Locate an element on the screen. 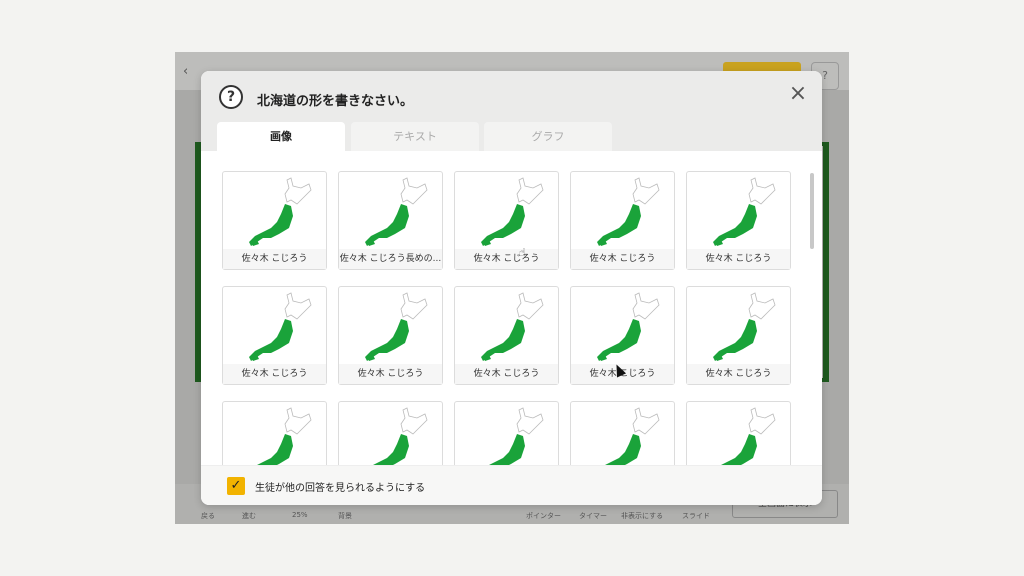  share-answers-checkbox: ✓ is located at coordinates (236, 486).